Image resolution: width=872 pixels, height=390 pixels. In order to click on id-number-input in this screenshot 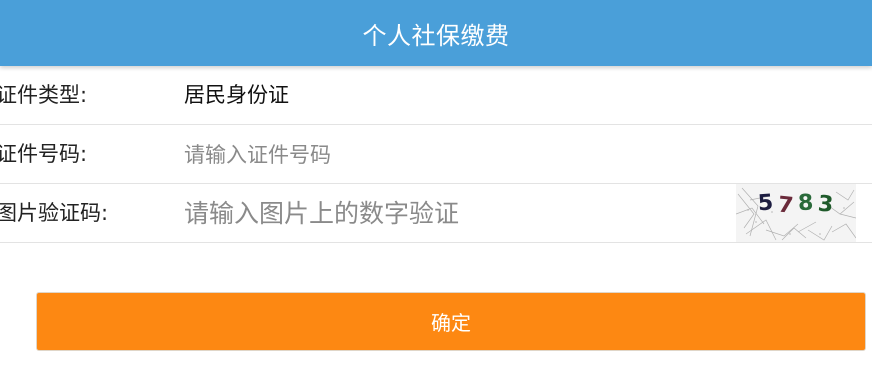, I will do `click(454, 154)`.